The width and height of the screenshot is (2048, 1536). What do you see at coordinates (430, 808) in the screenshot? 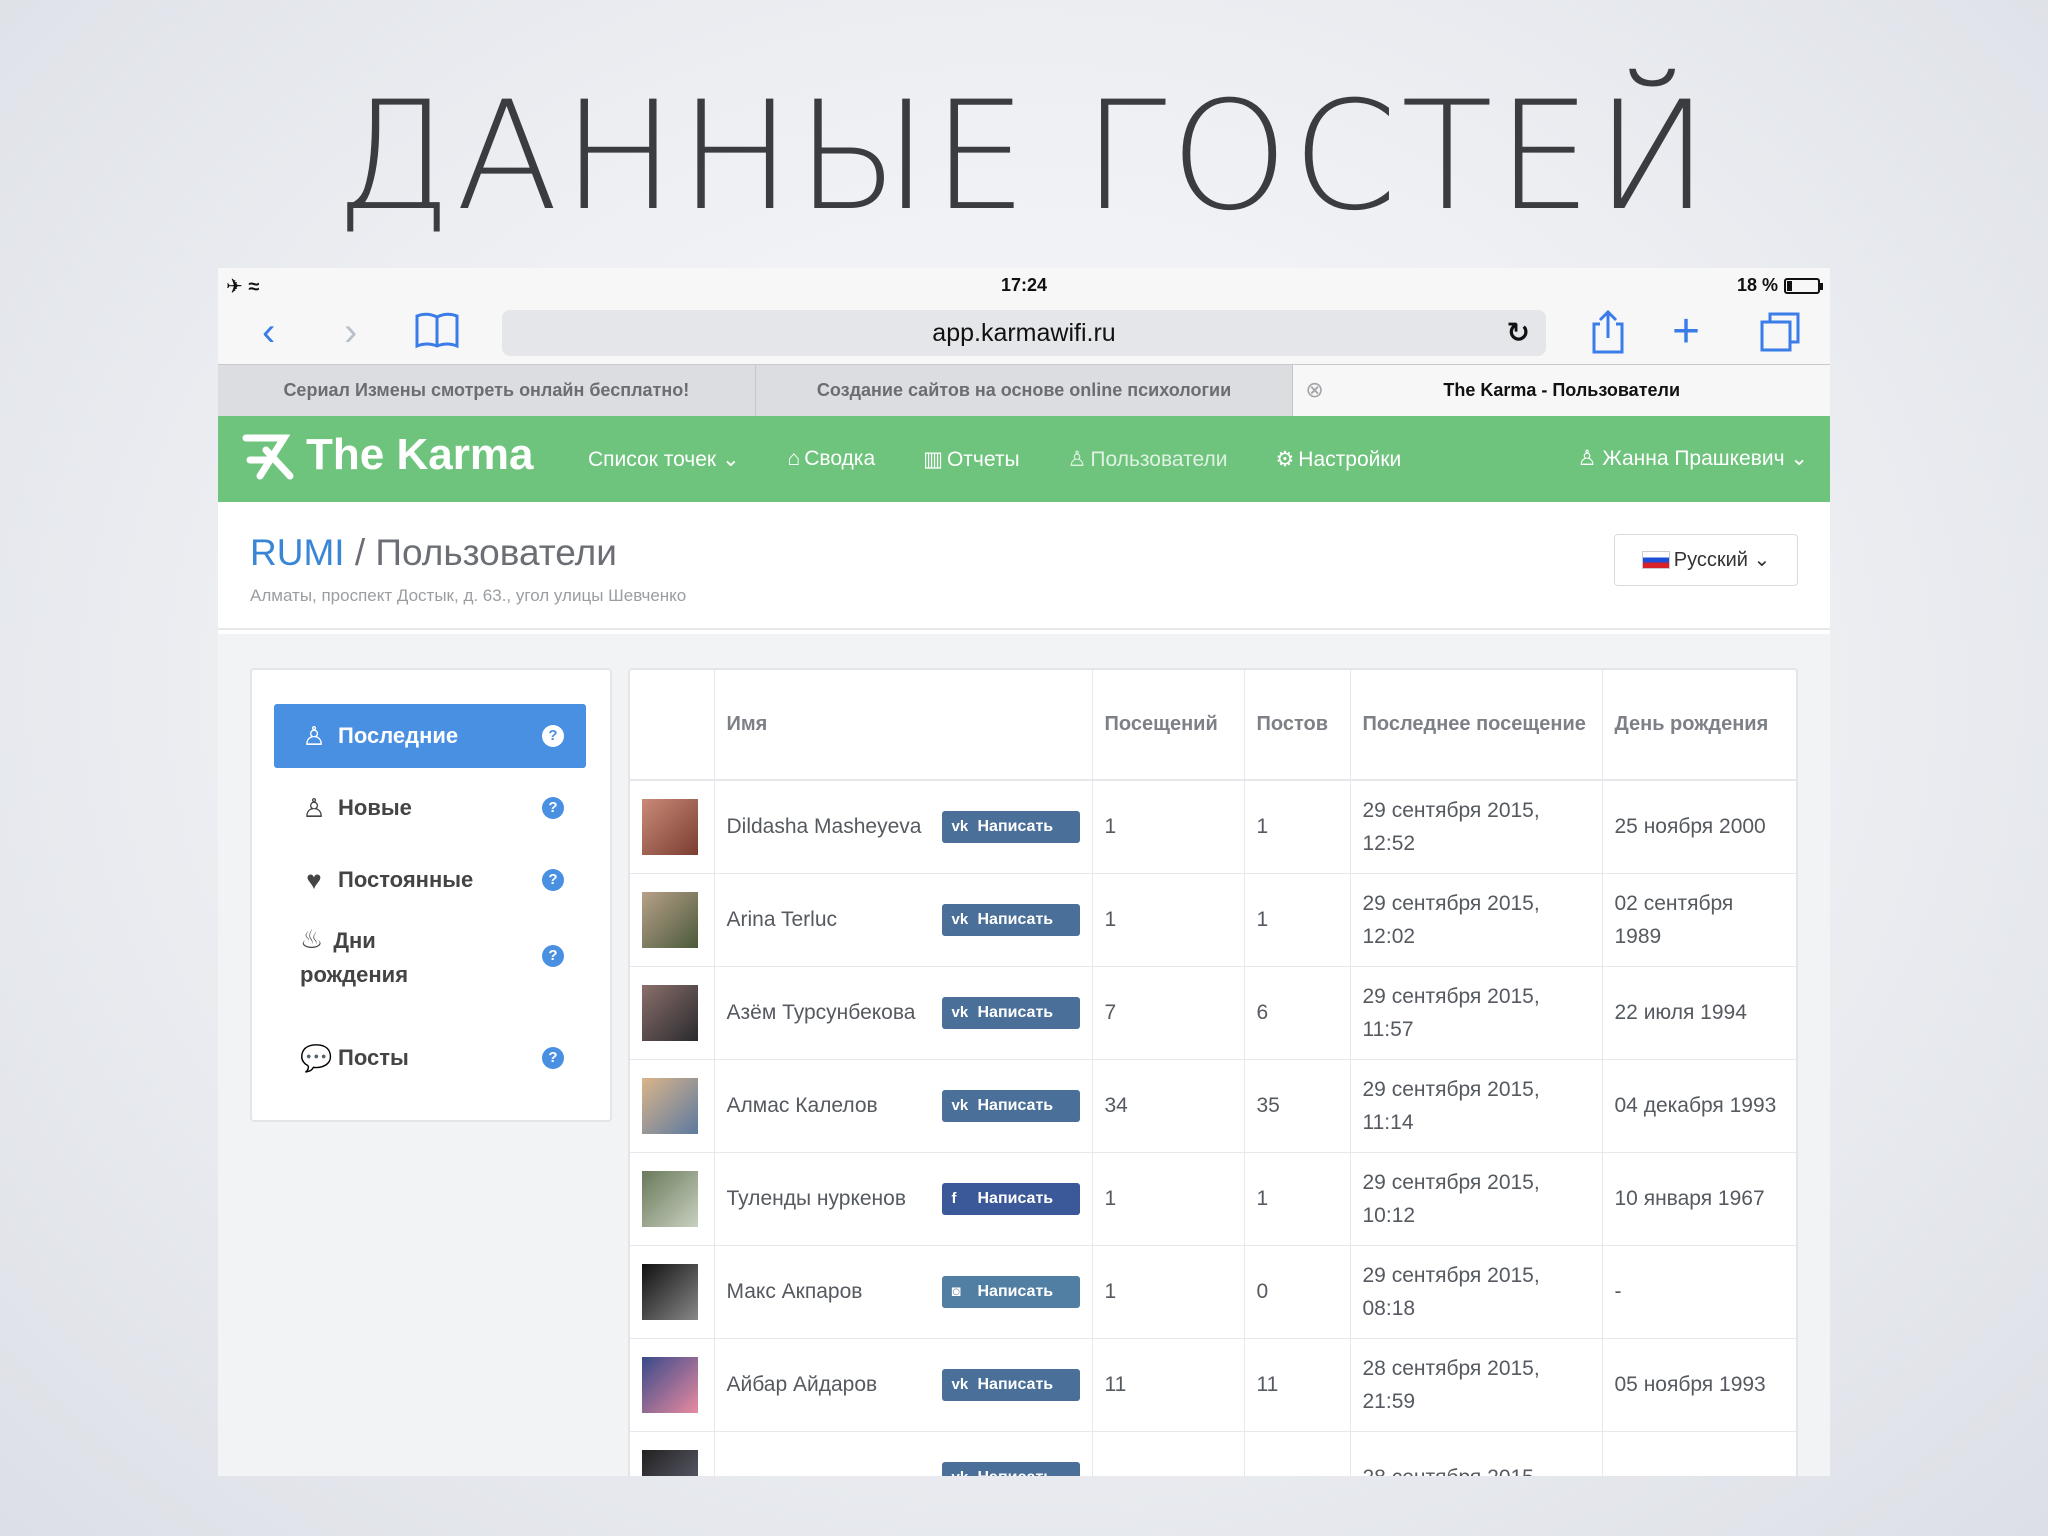
I see `sidebar-item-new: ♙ Новые ?` at bounding box center [430, 808].